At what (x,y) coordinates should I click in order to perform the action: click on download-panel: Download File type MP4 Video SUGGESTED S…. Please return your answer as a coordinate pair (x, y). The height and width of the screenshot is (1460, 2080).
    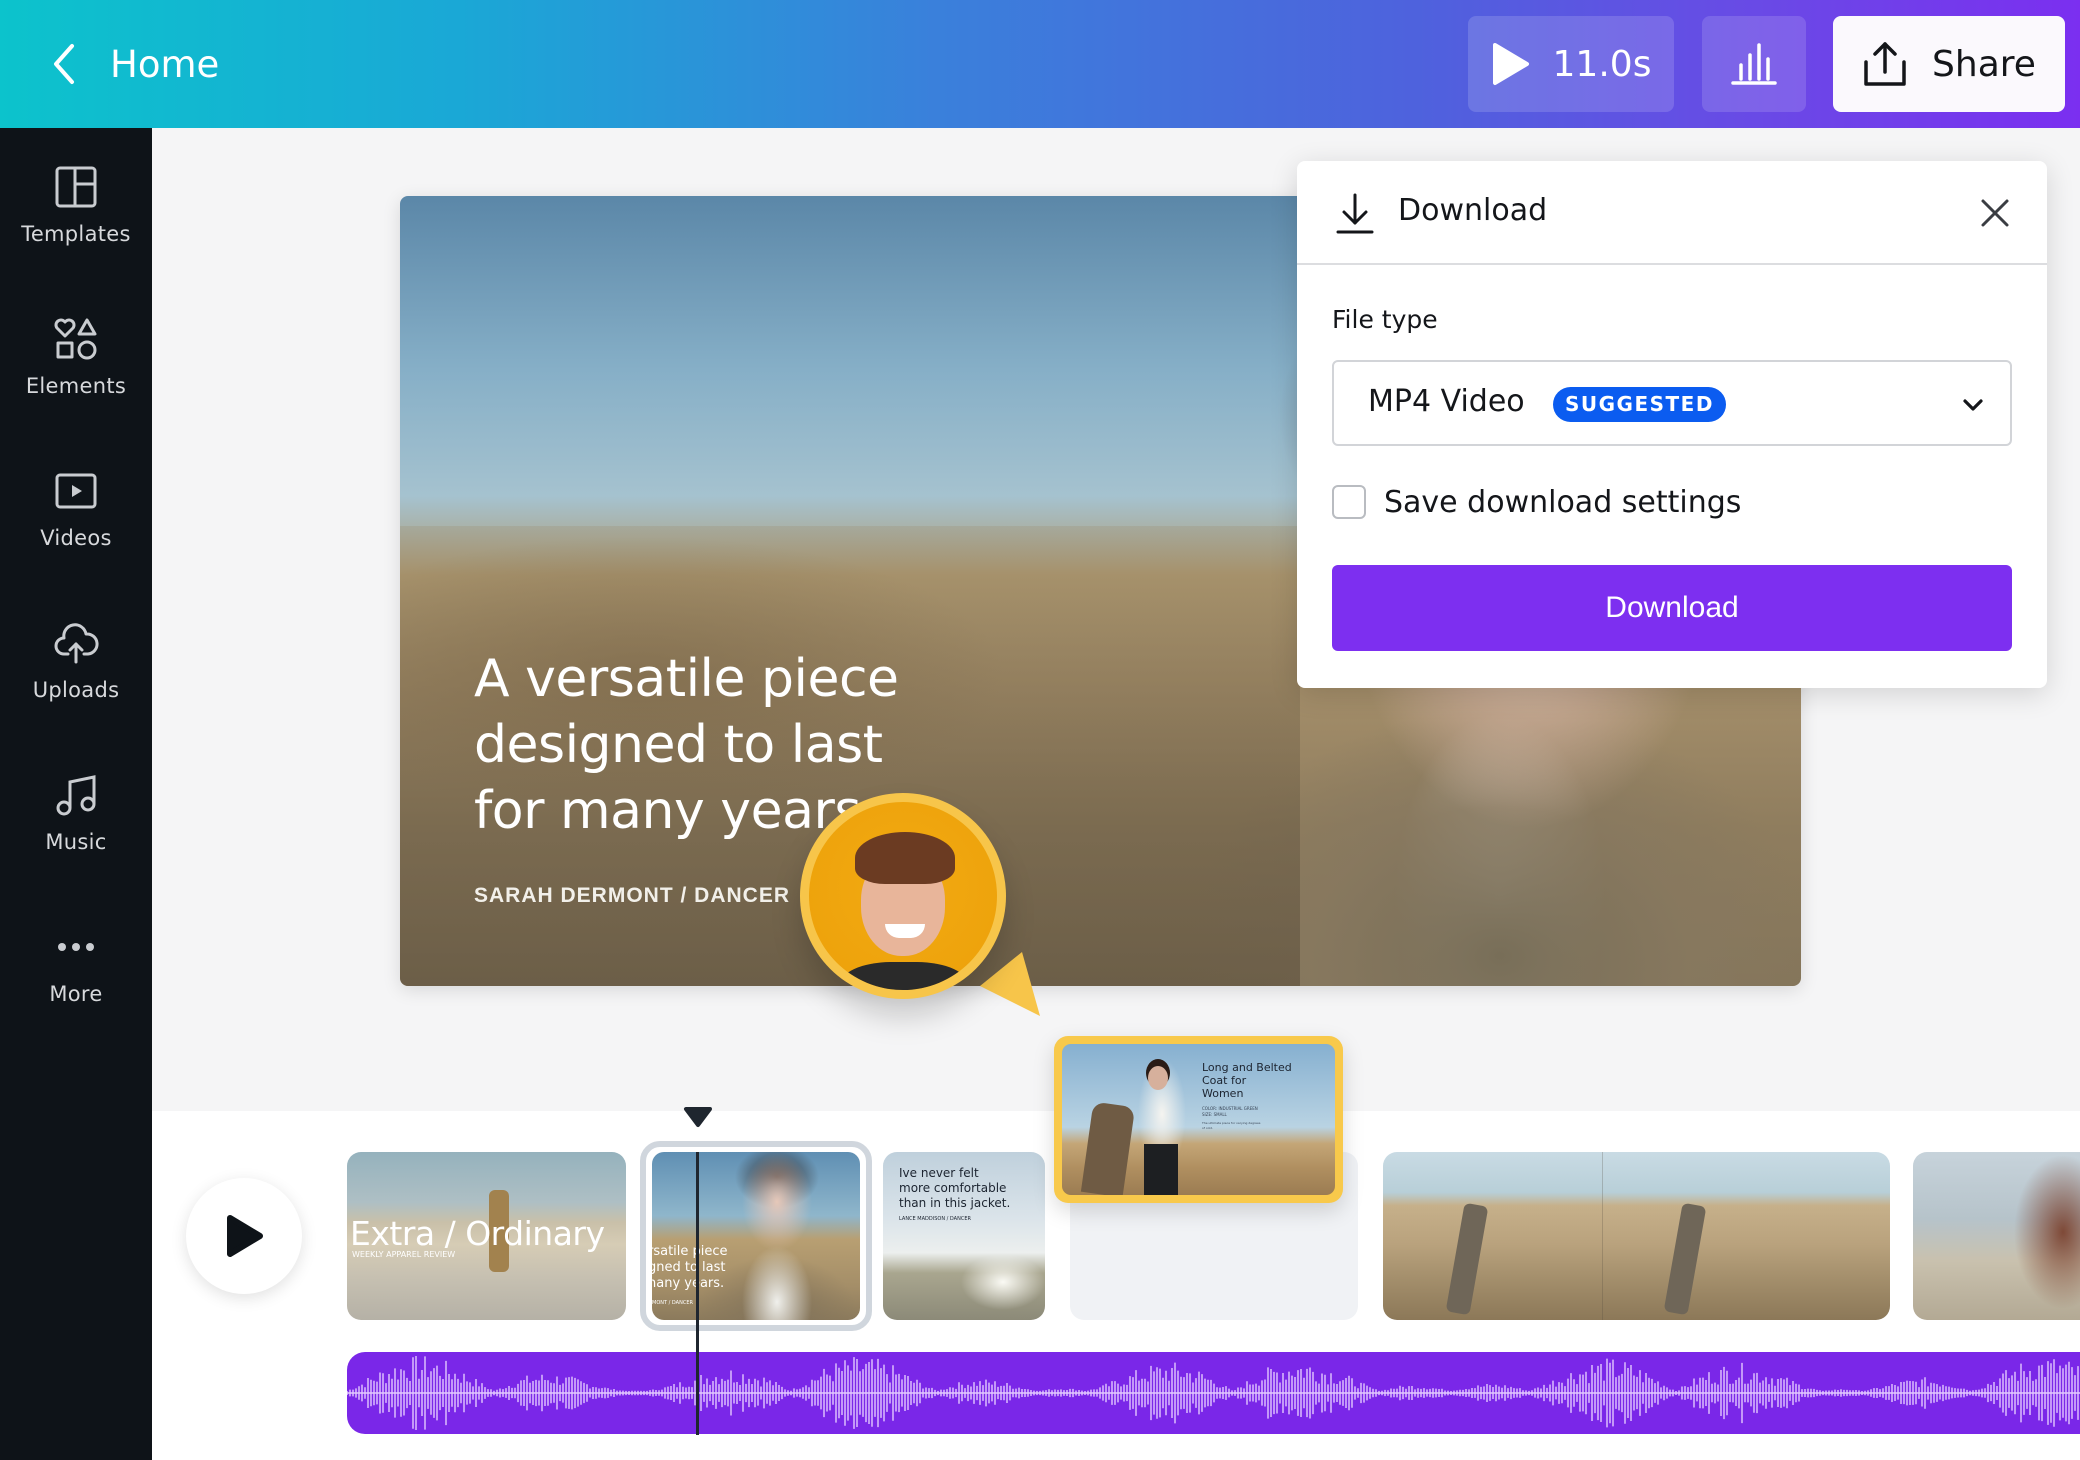
    Looking at the image, I should click on (1672, 424).